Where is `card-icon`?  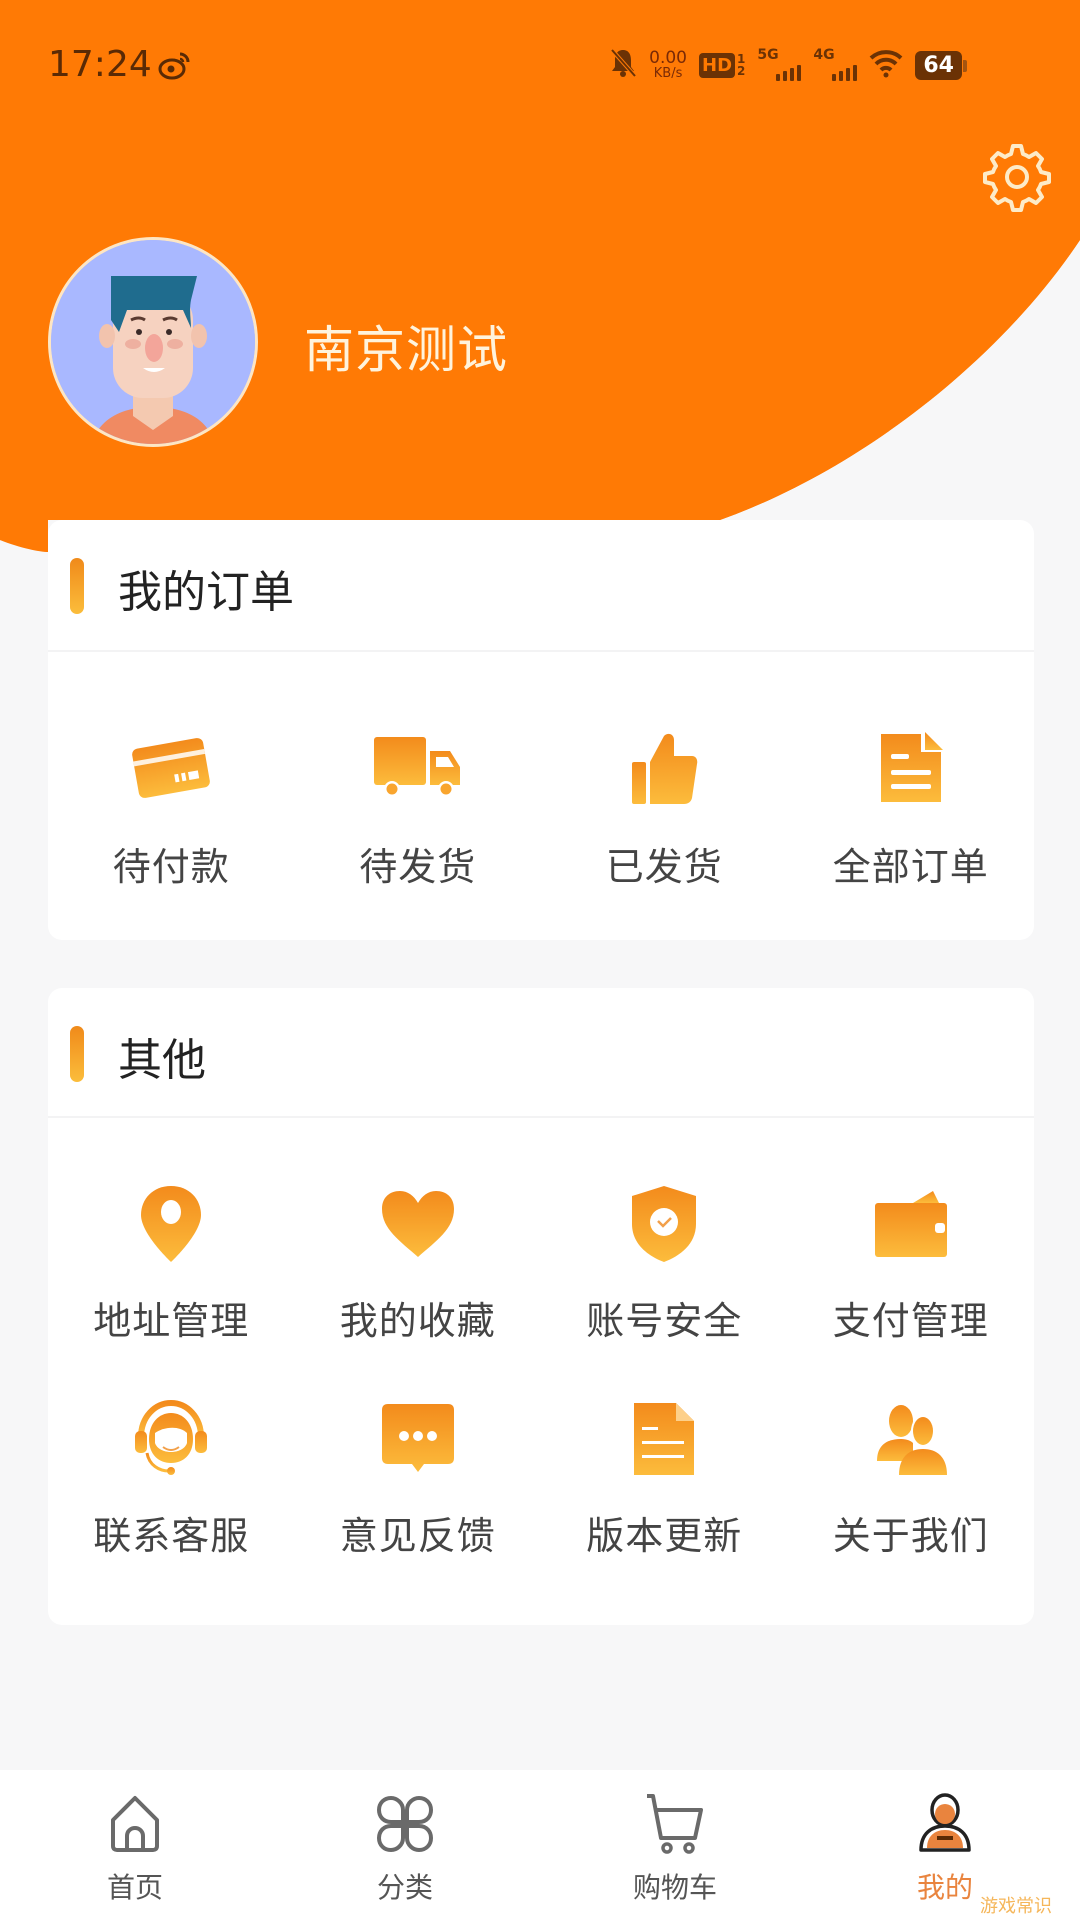 card-icon is located at coordinates (171, 768).